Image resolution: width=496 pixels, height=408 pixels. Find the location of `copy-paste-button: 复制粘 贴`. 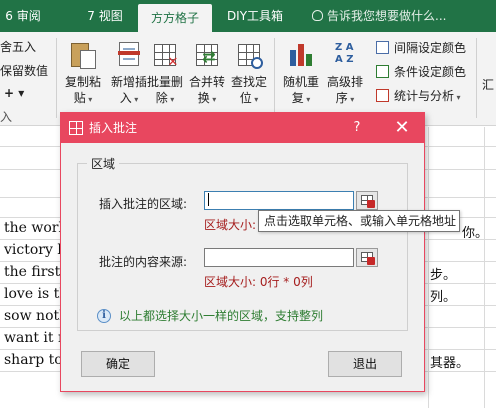

copy-paste-button: 复制粘 贴 is located at coordinates (83, 78).